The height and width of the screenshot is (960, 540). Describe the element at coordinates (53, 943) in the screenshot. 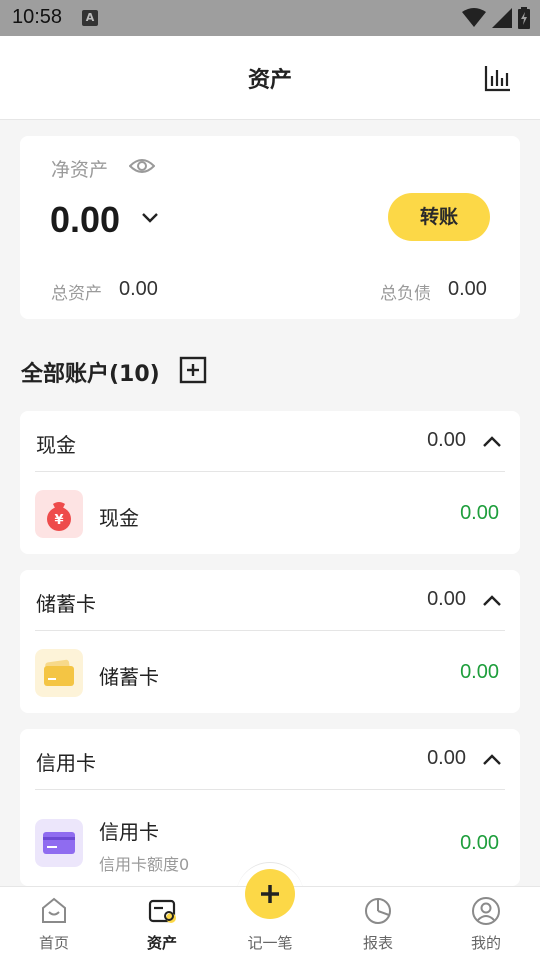

I see `nav-label: 首页` at that location.